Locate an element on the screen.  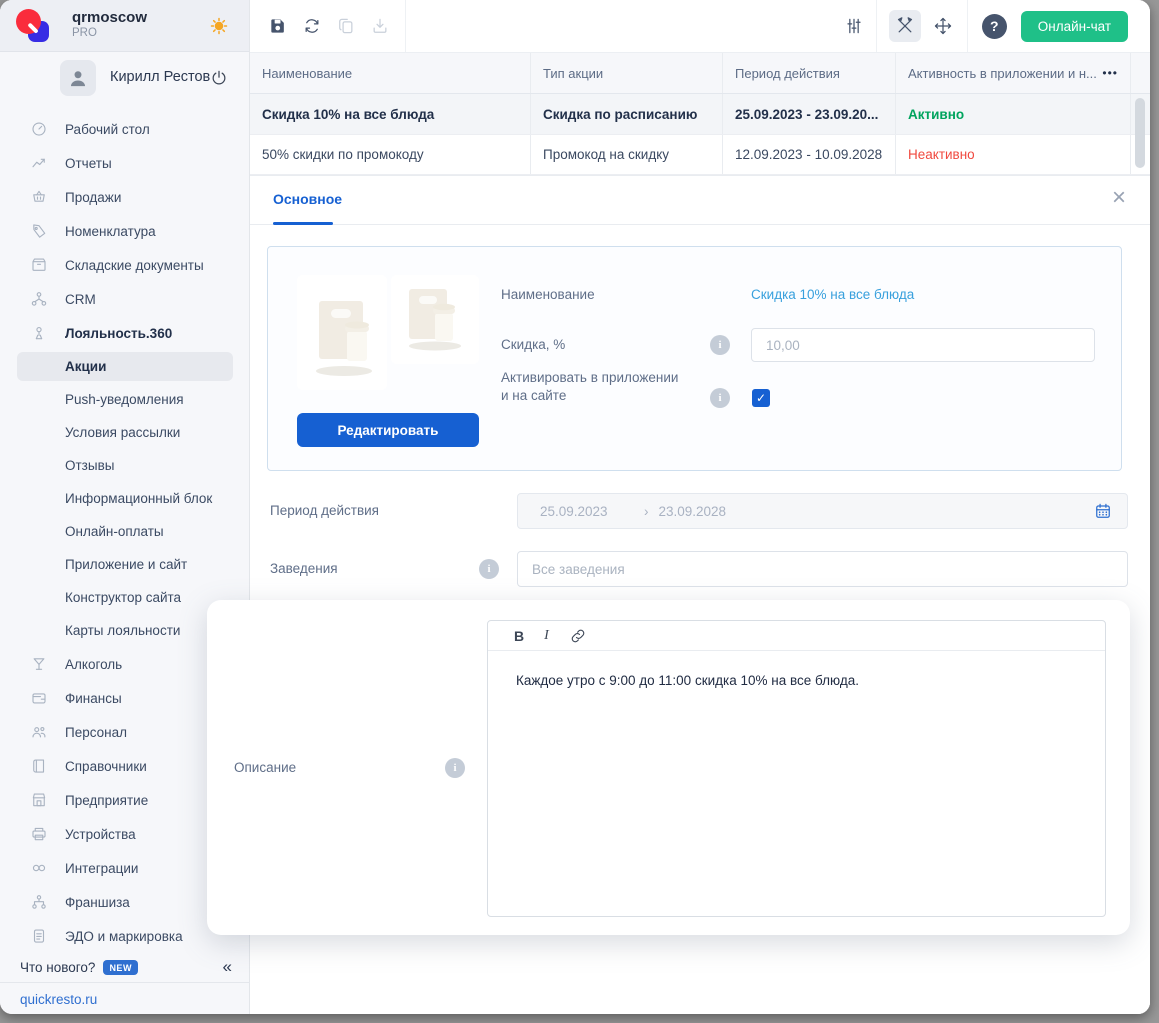
sidebar-item-label: Финансы is located at coordinates (93, 698).